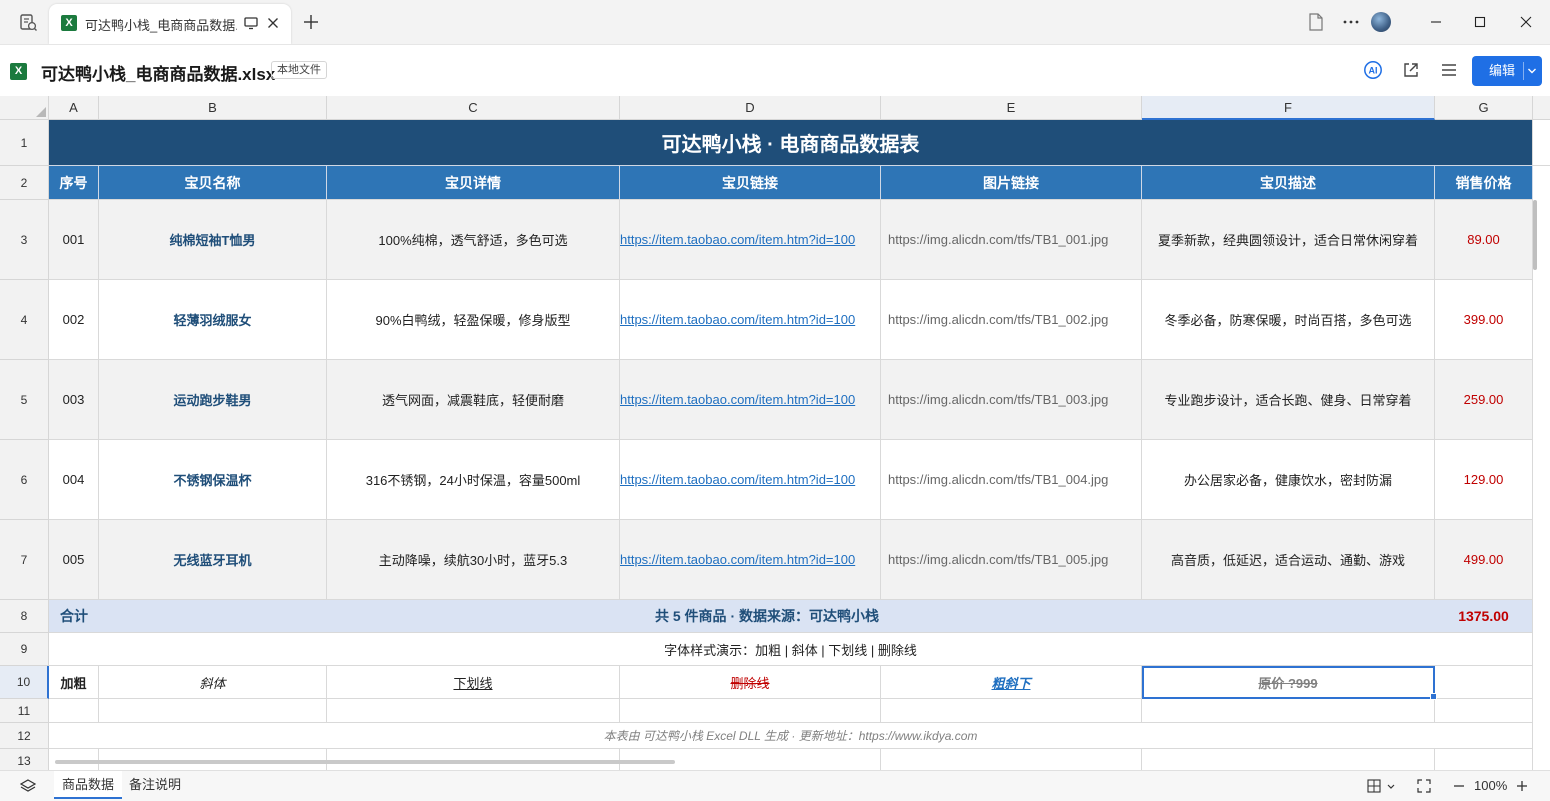  Describe the element at coordinates (1490, 785) in the screenshot. I see `zoom-level: 100%` at that location.